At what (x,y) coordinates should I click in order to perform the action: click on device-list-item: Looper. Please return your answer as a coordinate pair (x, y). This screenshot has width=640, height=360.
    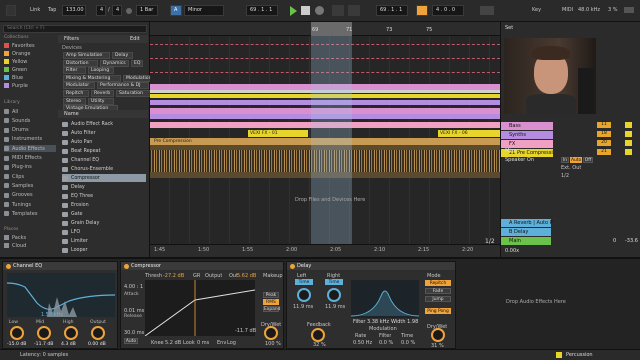
    Looking at the image, I should click on (104, 250).